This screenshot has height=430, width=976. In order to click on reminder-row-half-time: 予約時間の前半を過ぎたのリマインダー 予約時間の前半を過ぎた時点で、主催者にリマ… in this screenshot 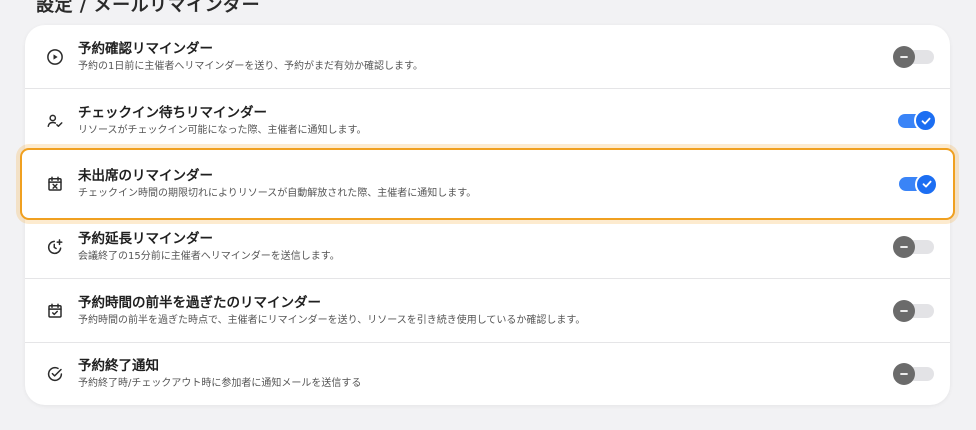, I will do `click(487, 310)`.